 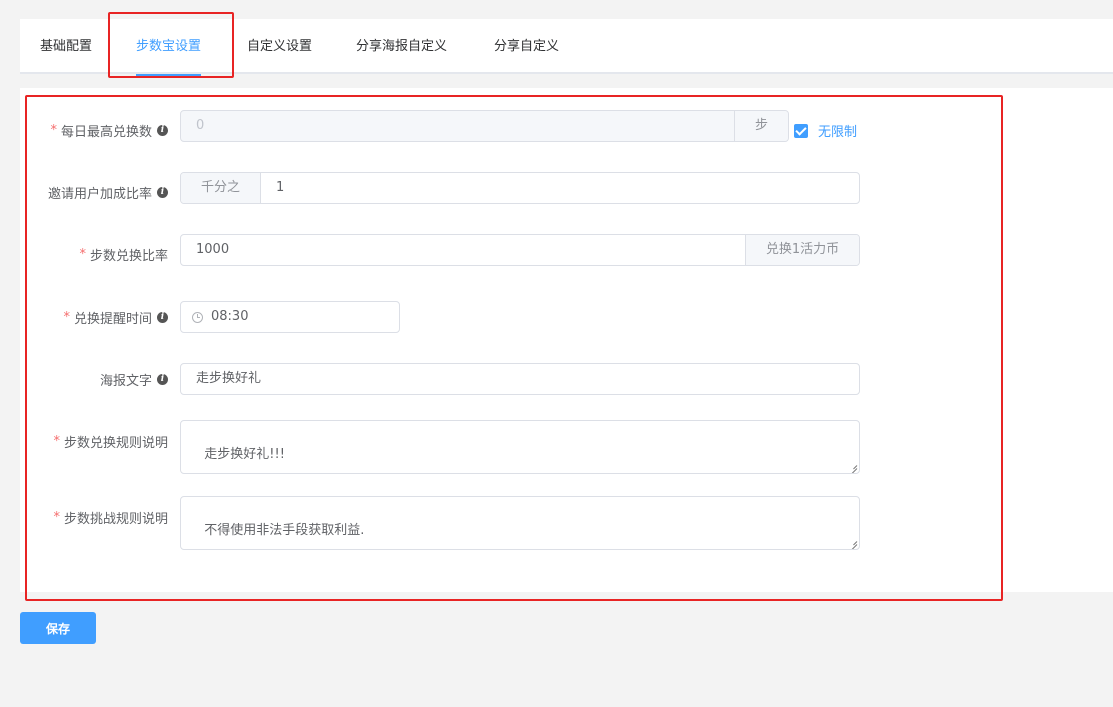 What do you see at coordinates (279, 46) in the screenshot?
I see `tab-custom-settings: 自定义设置` at bounding box center [279, 46].